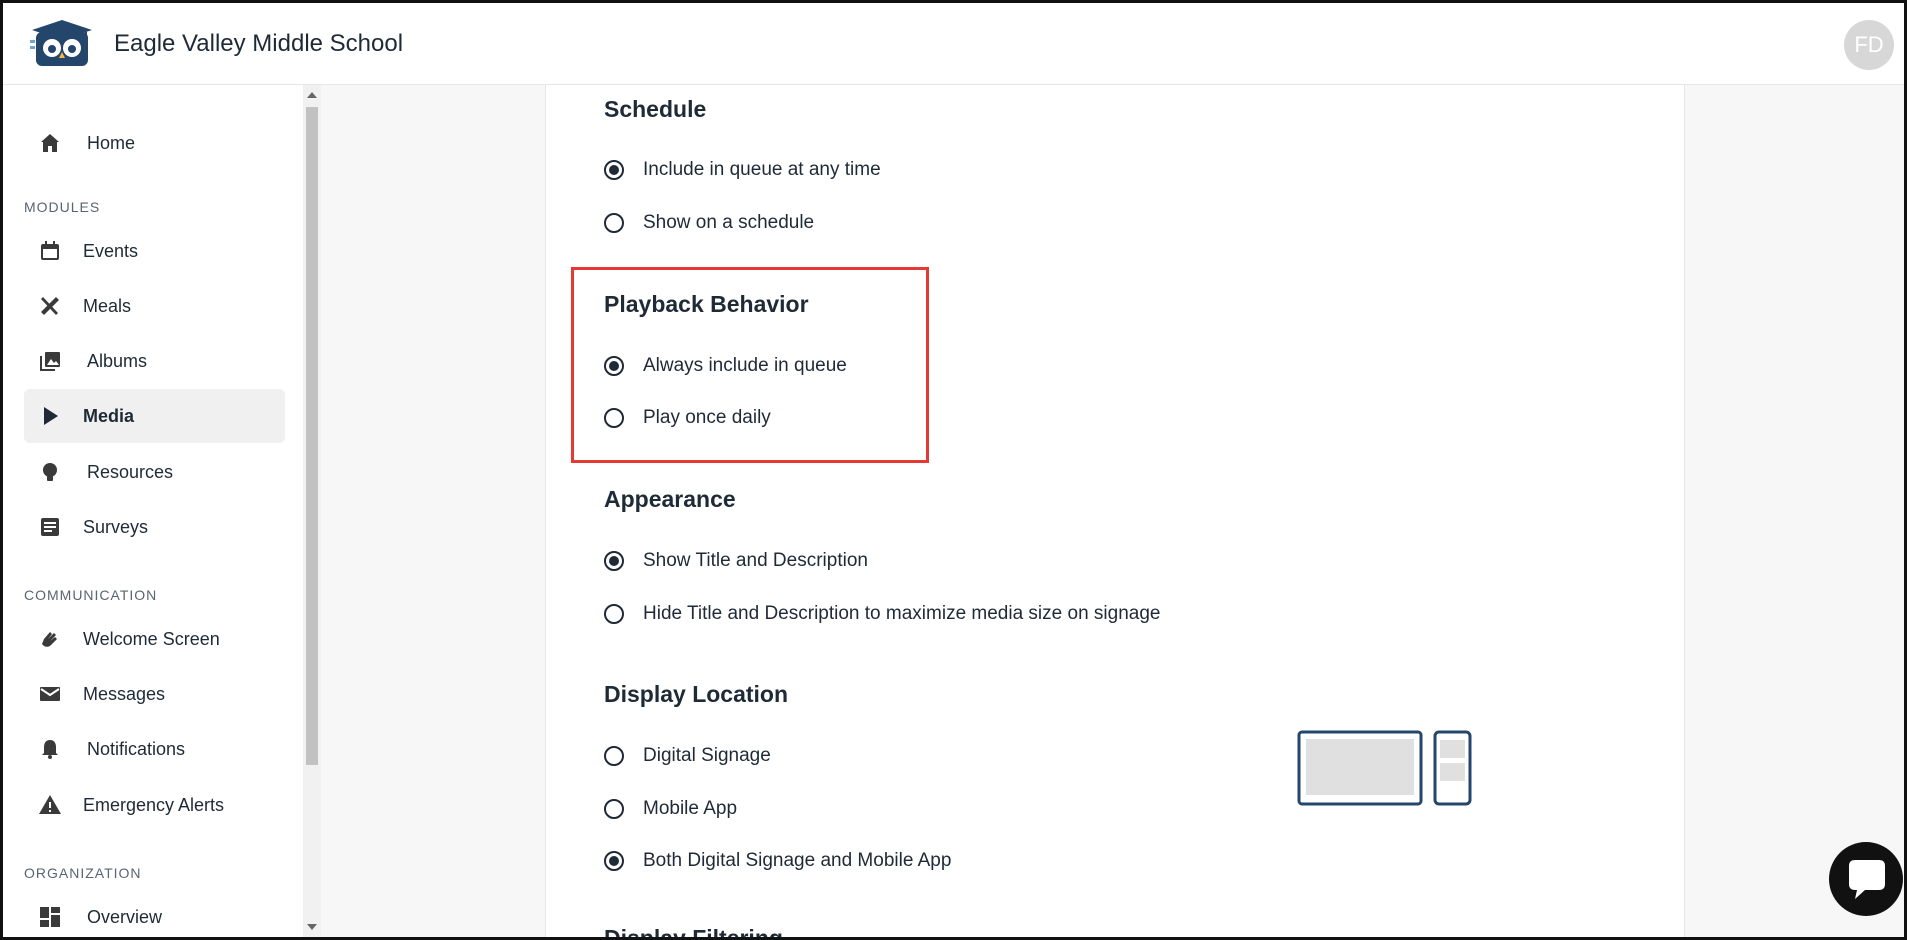 This screenshot has height=940, width=1907. I want to click on waving-hand-icon, so click(49, 639).